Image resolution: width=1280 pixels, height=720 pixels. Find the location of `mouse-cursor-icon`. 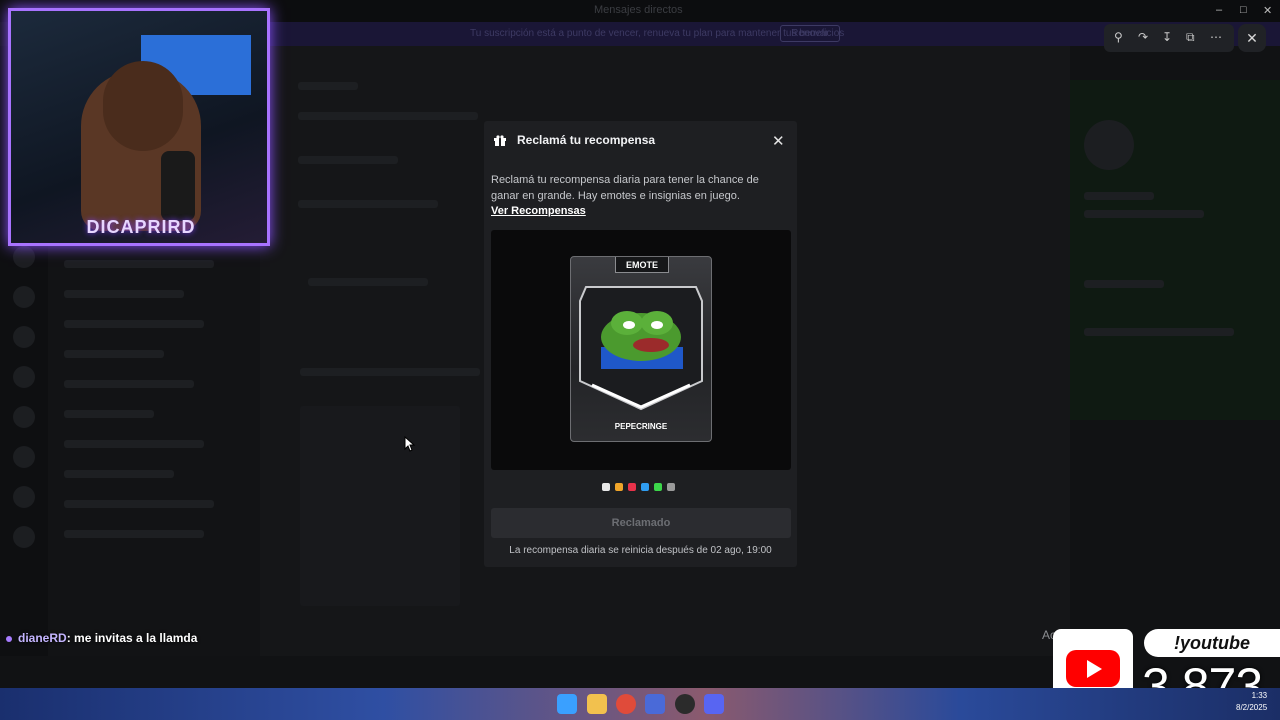

mouse-cursor-icon is located at coordinates (410, 444).